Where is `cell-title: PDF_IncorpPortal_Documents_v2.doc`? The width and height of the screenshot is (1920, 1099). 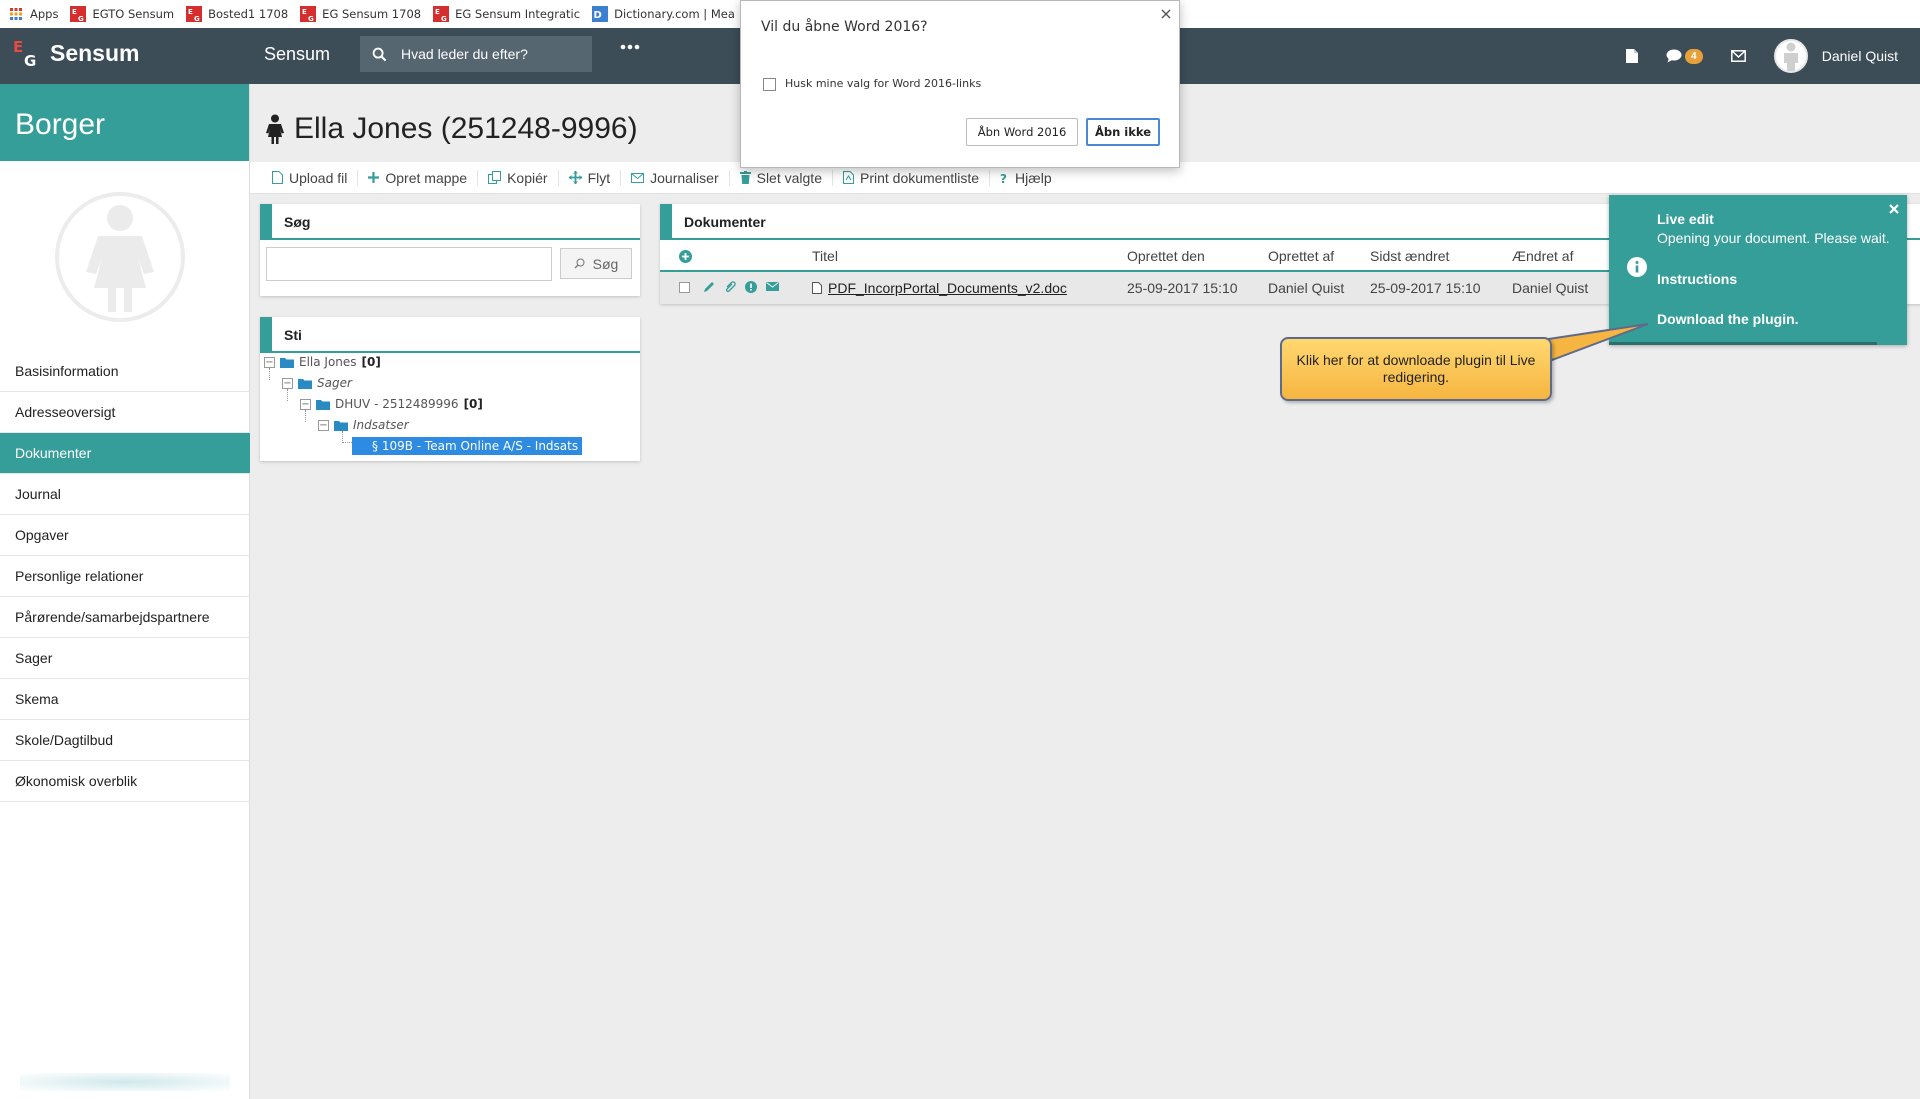
cell-title: PDF_IncorpPortal_Documents_v2.doc is located at coordinates (939, 288).